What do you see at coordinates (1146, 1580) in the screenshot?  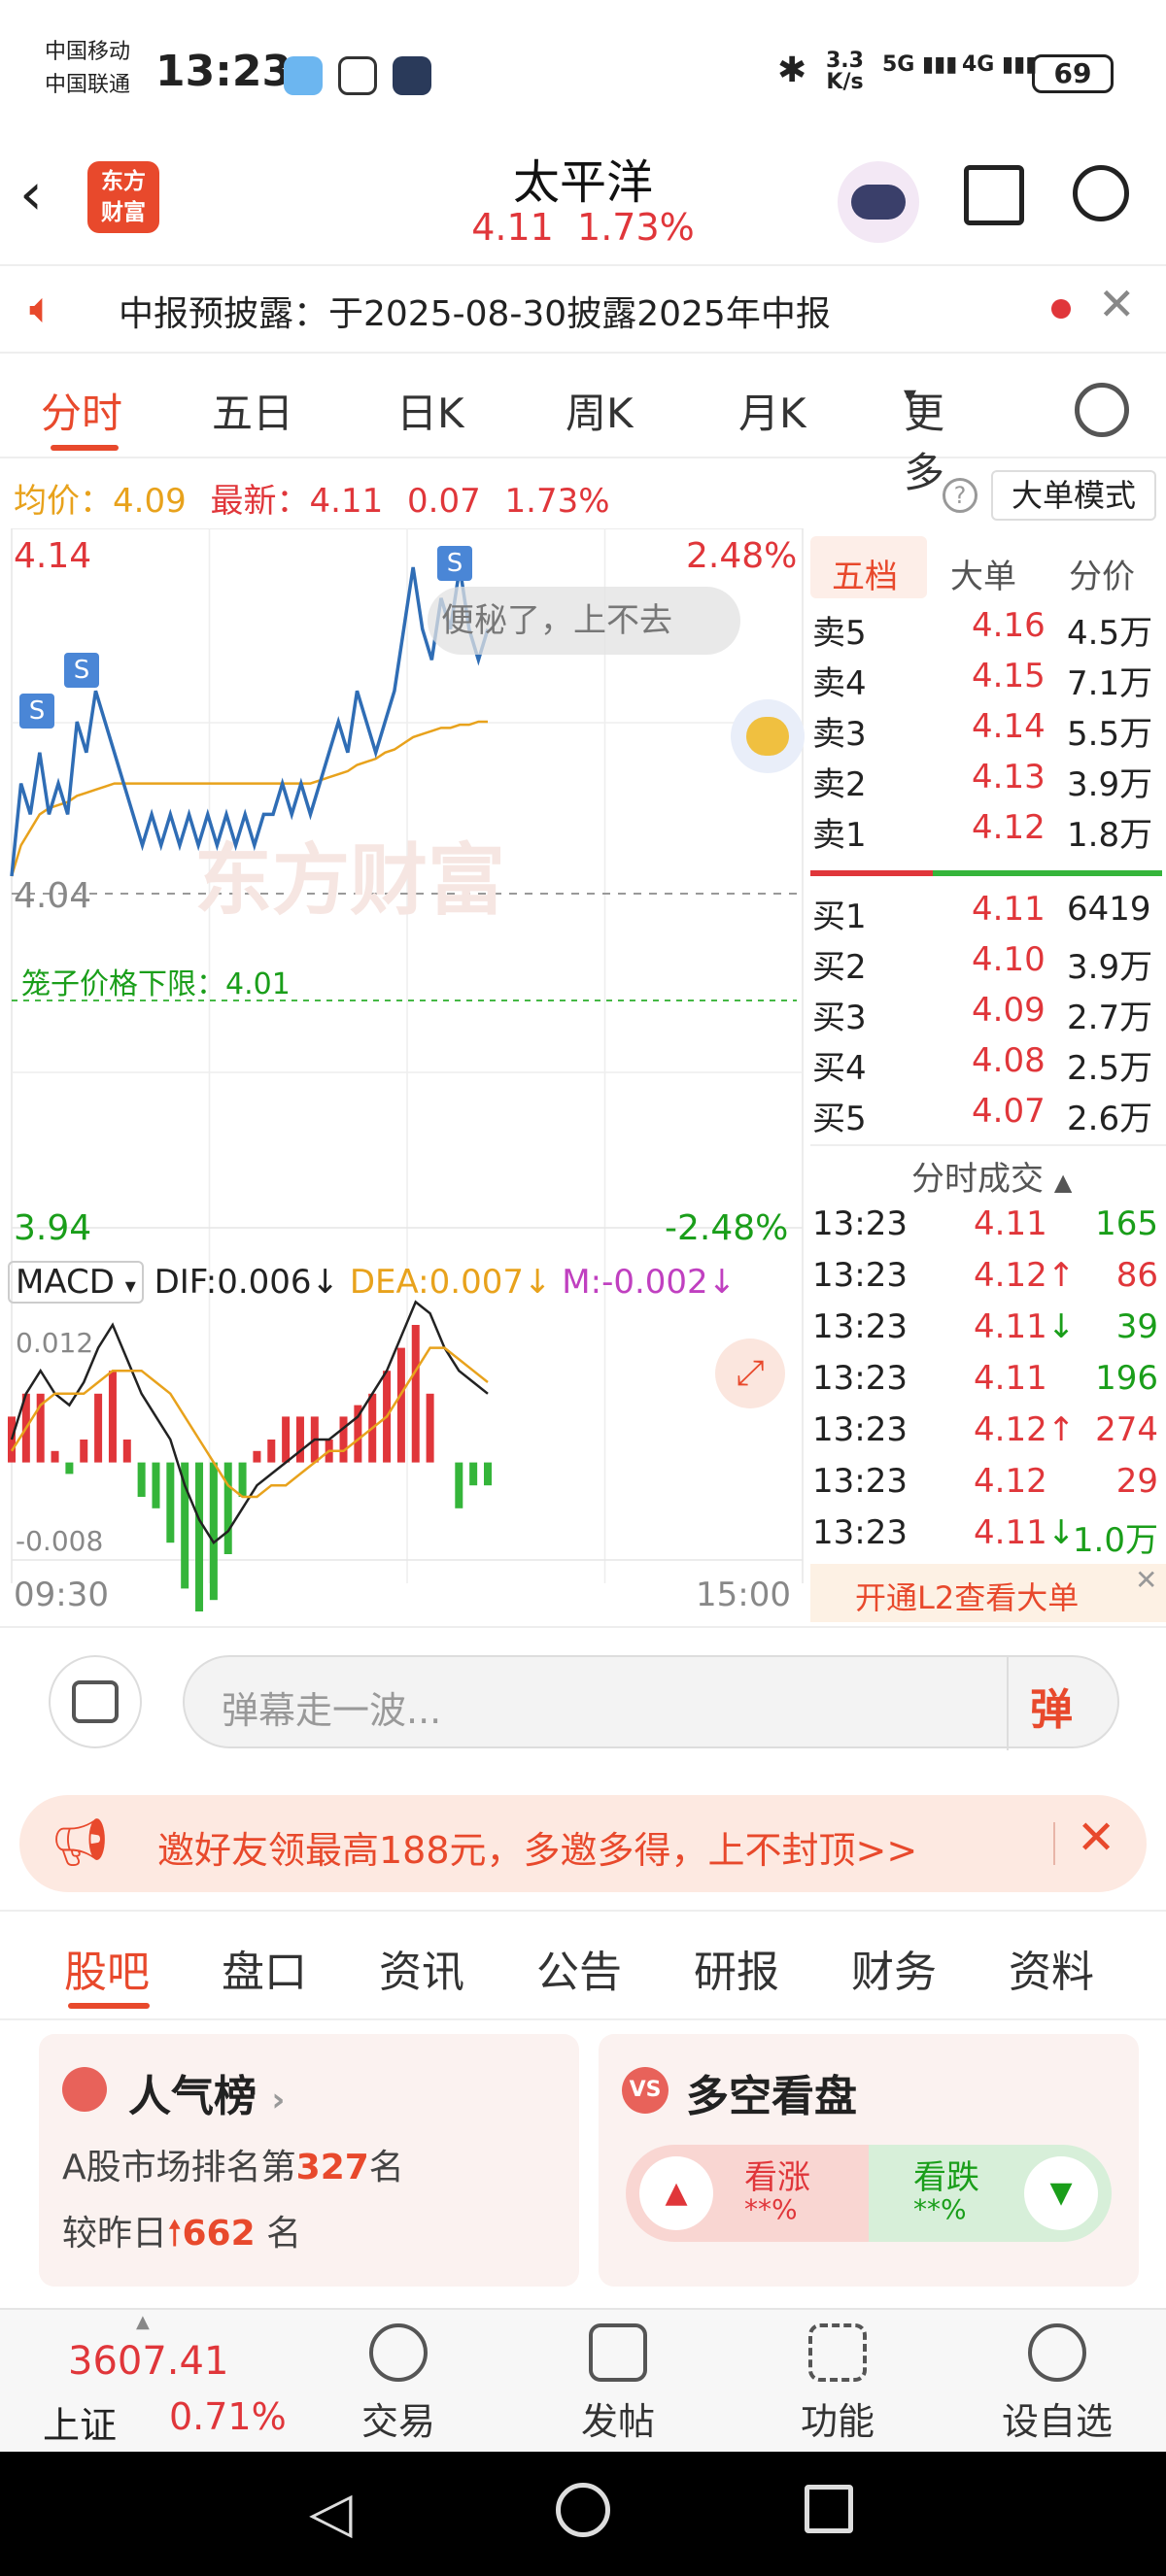 I see `close-l2-icon: ✕` at bounding box center [1146, 1580].